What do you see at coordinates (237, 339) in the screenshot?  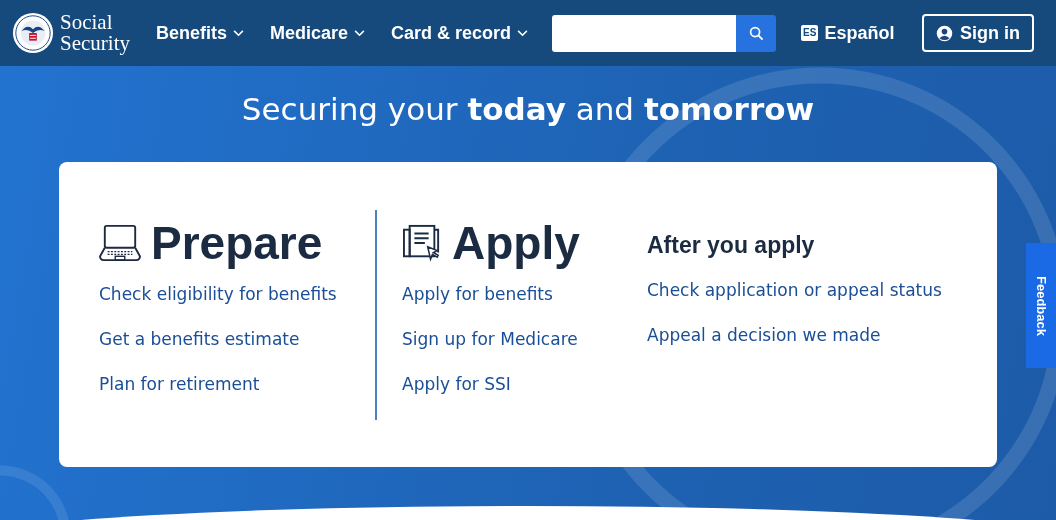 I see `link: Get a benefits estimate` at bounding box center [237, 339].